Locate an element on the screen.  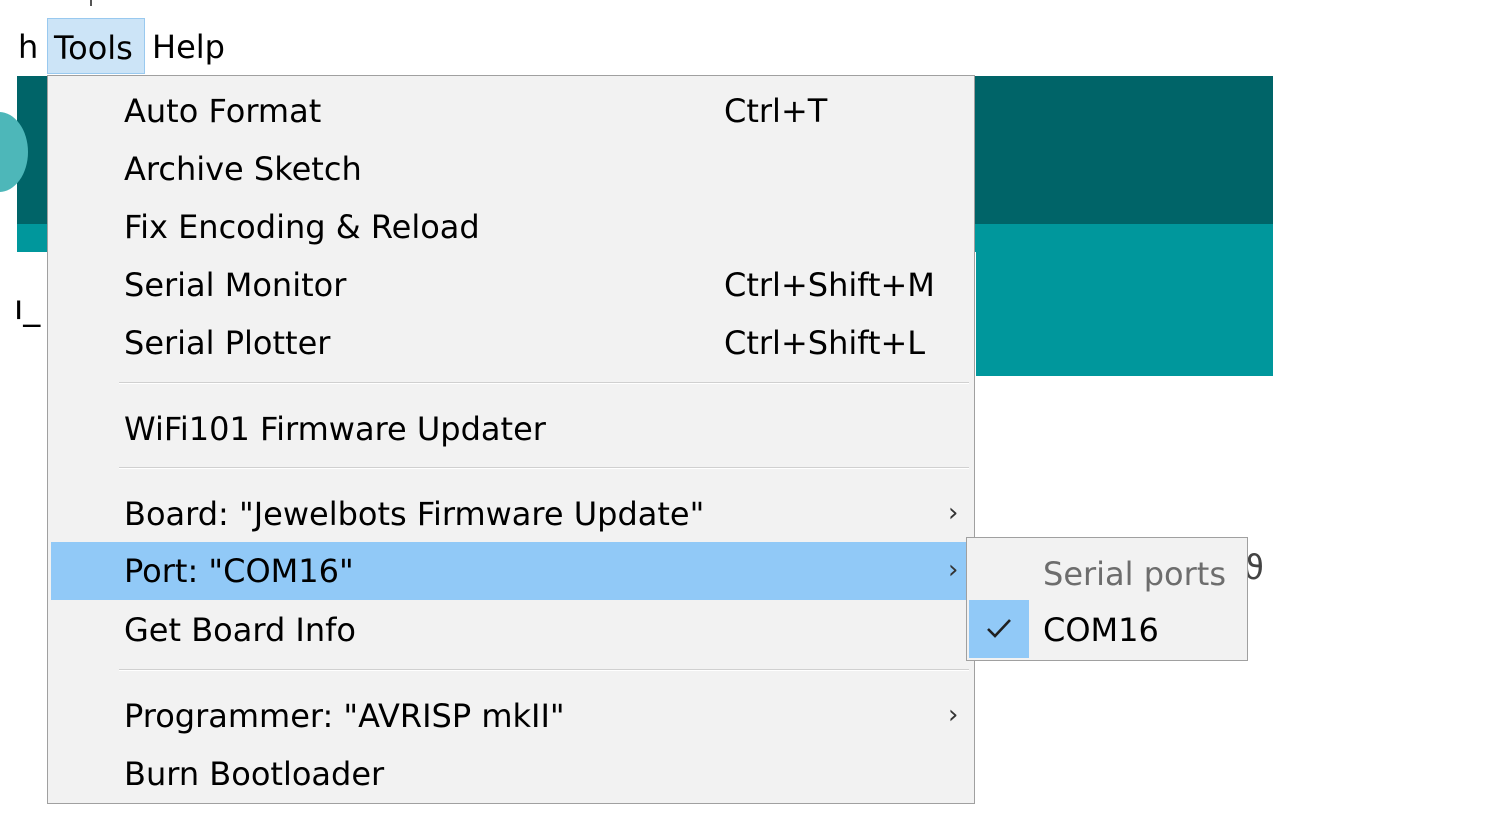
menu-item-label: Archive Sketch is located at coordinates (243, 169).